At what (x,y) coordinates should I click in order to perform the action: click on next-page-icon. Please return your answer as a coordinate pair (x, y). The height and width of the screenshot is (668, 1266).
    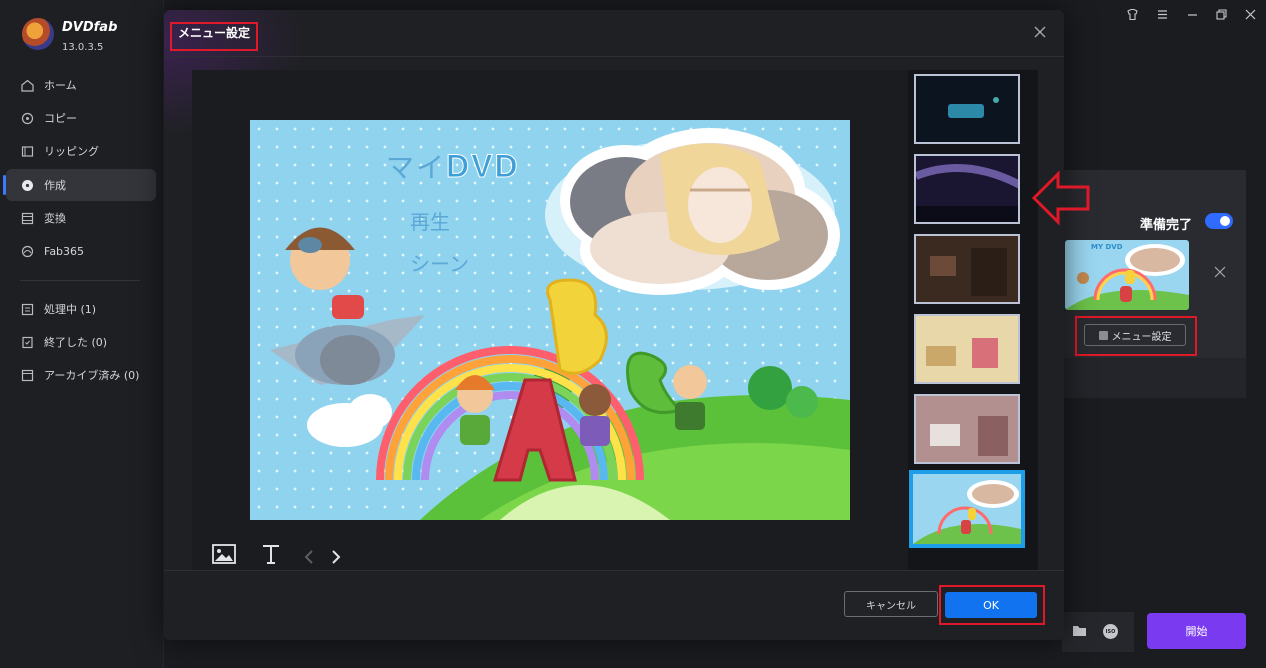
    Looking at the image, I should click on (336, 558).